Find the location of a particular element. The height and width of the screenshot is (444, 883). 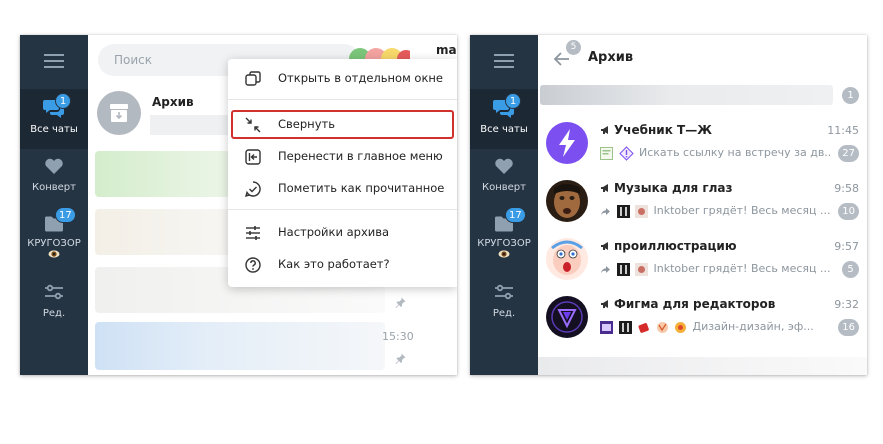

folder-label: Ред. is located at coordinates (504, 313).